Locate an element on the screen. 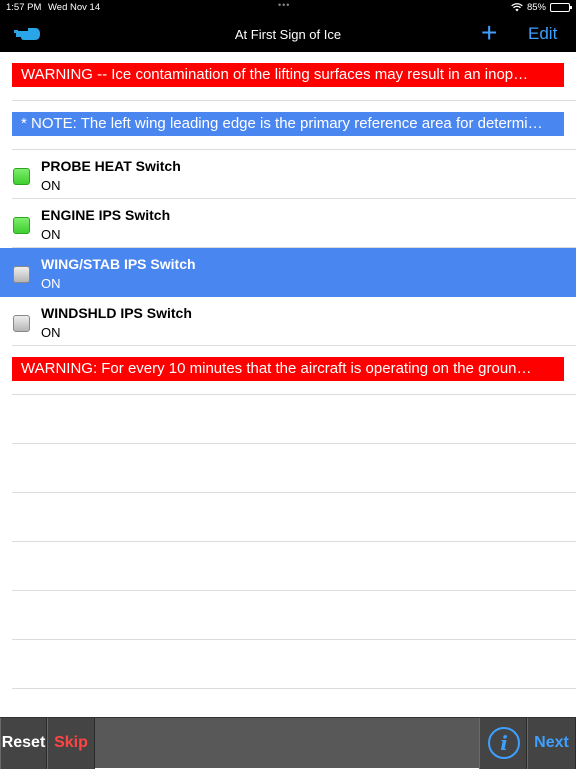  info-icon: i is located at coordinates (504, 743).